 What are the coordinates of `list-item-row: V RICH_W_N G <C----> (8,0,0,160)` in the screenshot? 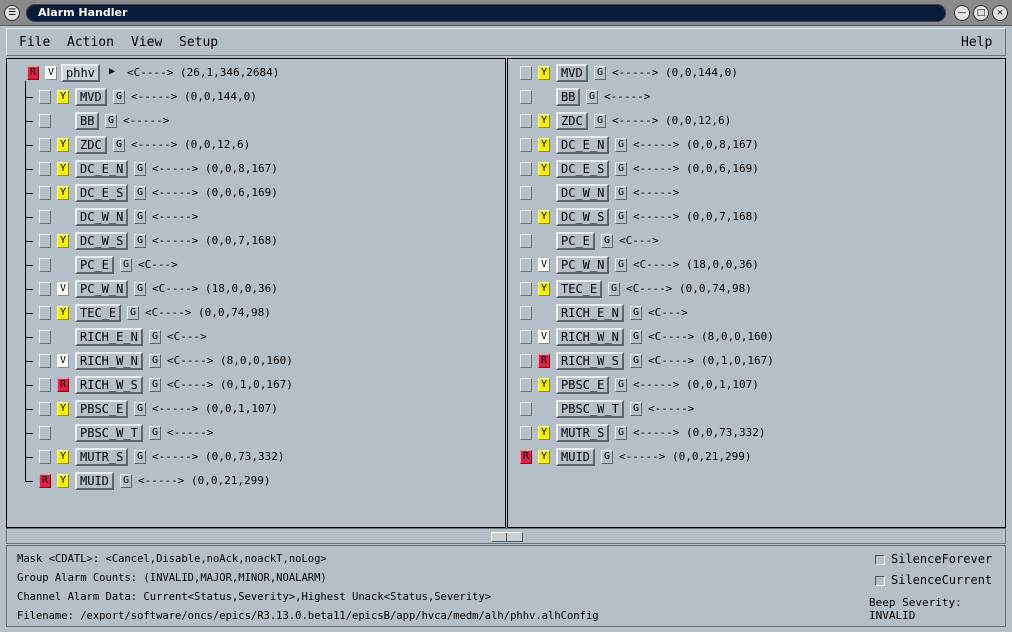 It's located at (756, 337).